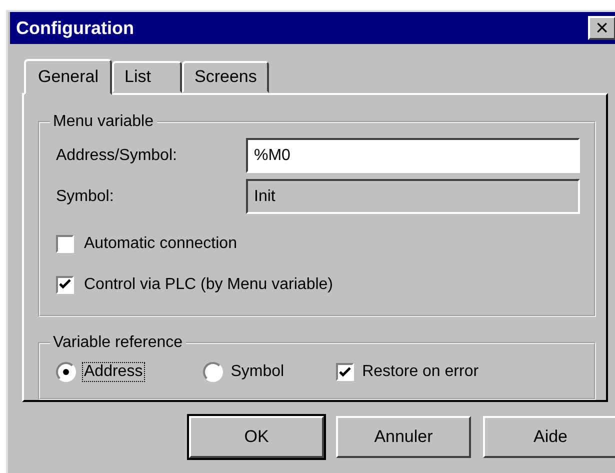  Describe the element at coordinates (413, 155) in the screenshot. I see `input-field: %M0` at that location.